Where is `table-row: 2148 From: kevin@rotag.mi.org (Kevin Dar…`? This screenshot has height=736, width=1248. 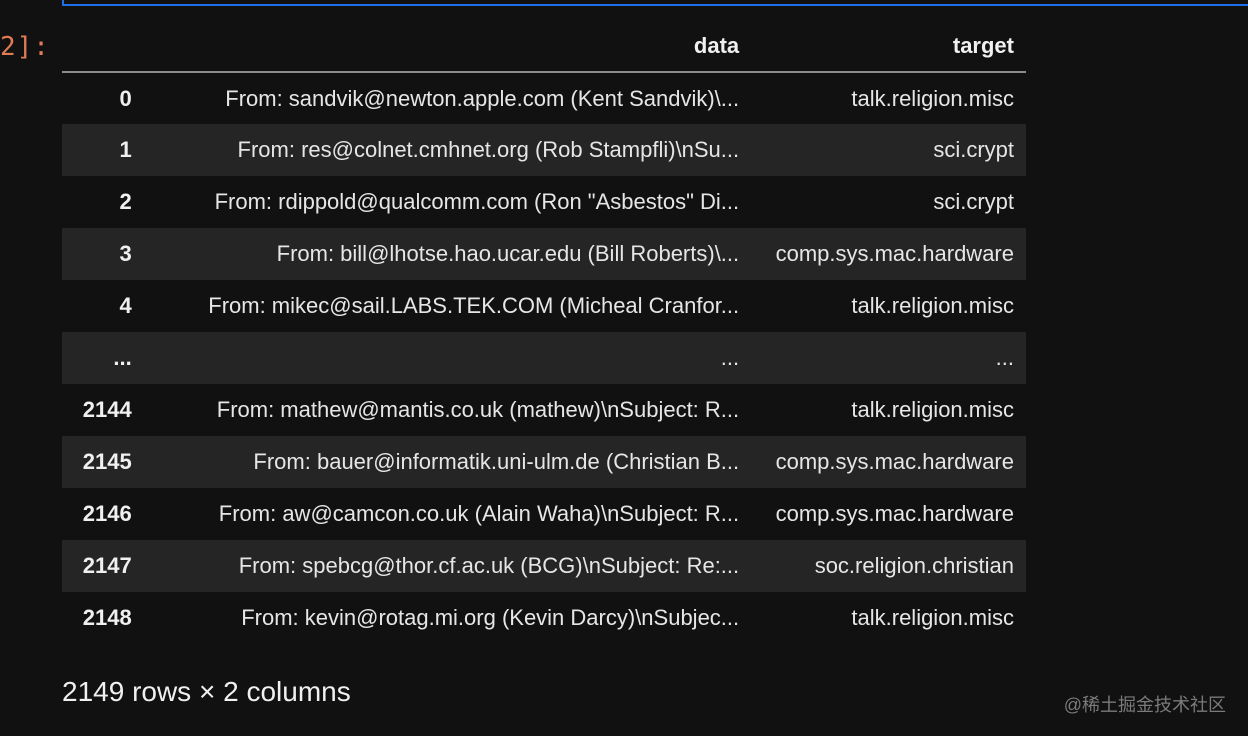 table-row: 2148 From: kevin@rotag.mi.org (Kevin Dar… is located at coordinates (544, 618).